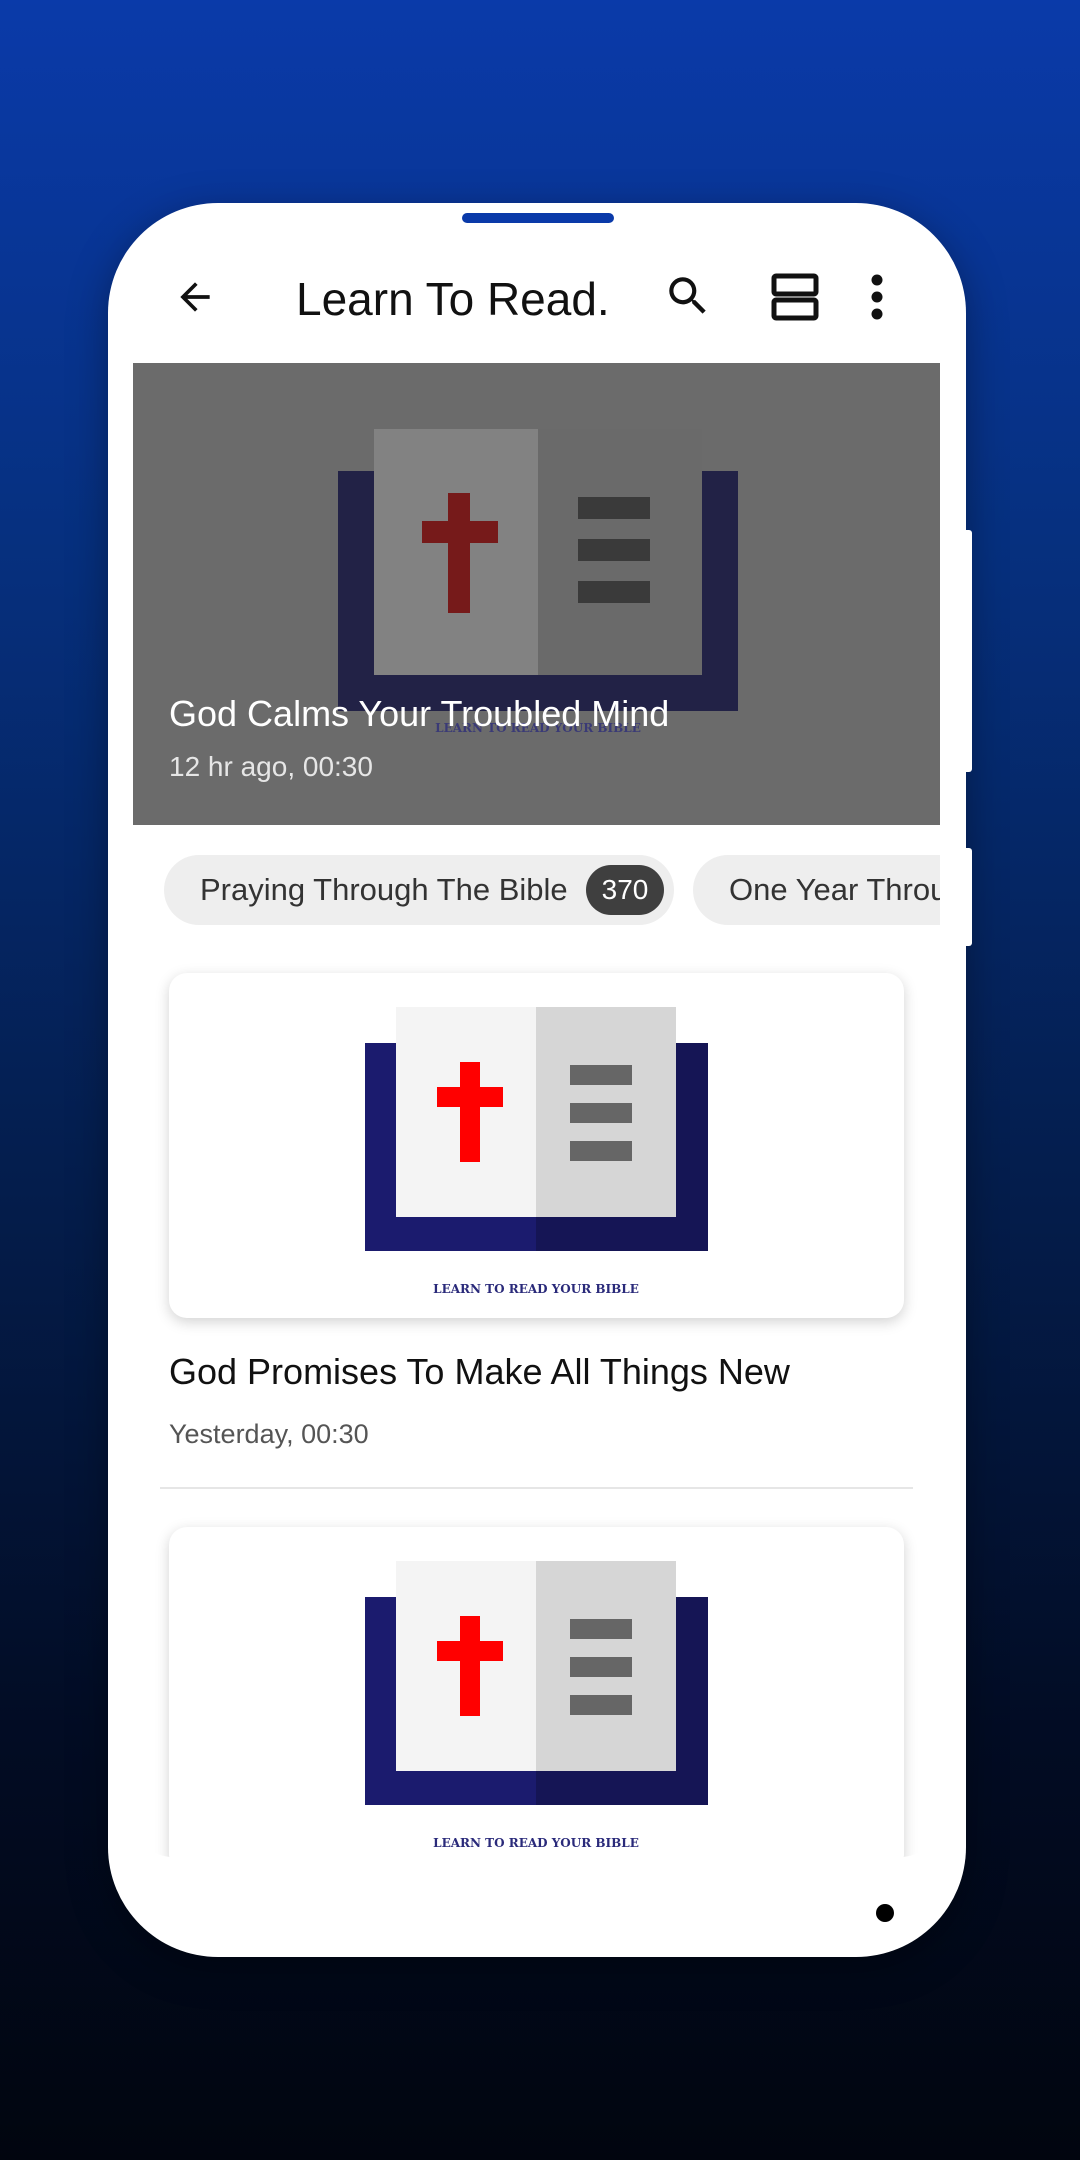 Image resolution: width=1080 pixels, height=2160 pixels. I want to click on featured-episode-meta: 12 hr ago, 00:30, so click(271, 766).